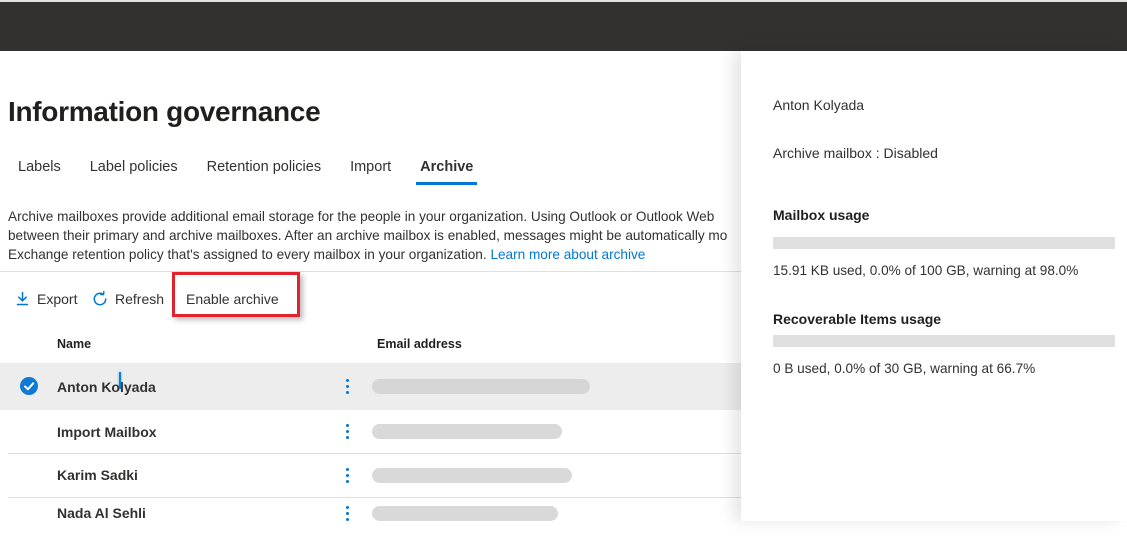 The image size is (1127, 542). Describe the element at coordinates (419, 344) in the screenshot. I see `column-header-email: Email address` at that location.